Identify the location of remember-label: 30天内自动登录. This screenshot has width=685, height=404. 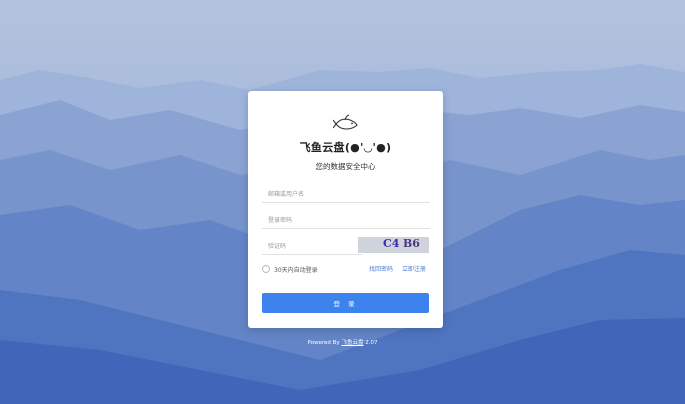
(296, 270).